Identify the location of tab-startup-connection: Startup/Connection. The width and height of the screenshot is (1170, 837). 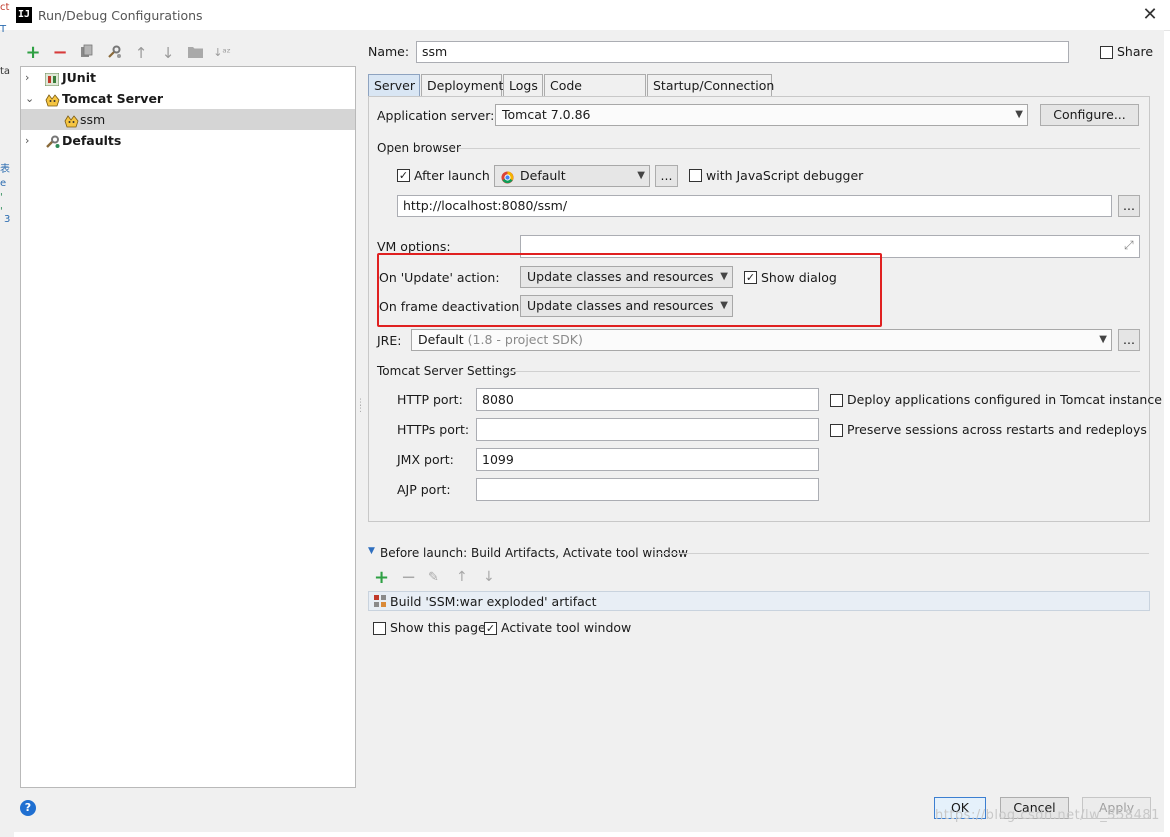
(710, 85).